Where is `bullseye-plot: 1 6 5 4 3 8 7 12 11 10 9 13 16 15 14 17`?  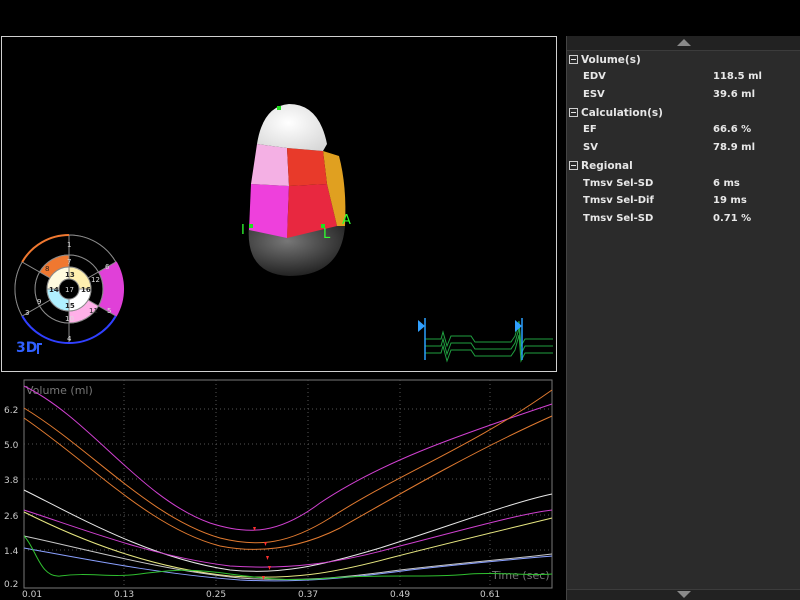 bullseye-plot: 1 6 5 4 3 8 7 12 11 10 9 13 16 15 14 17 is located at coordinates (69, 288).